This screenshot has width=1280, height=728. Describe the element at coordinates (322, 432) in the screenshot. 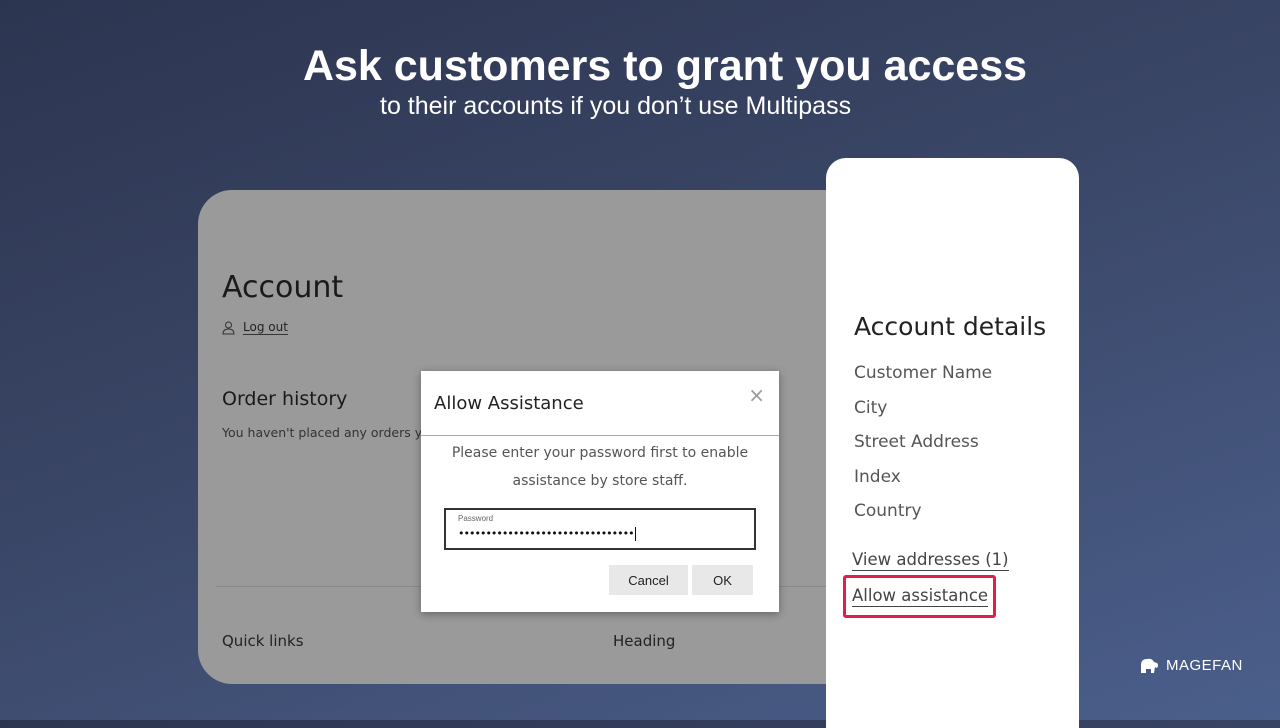

I see `no-orders-text: You haven't placed any orders yet.` at that location.